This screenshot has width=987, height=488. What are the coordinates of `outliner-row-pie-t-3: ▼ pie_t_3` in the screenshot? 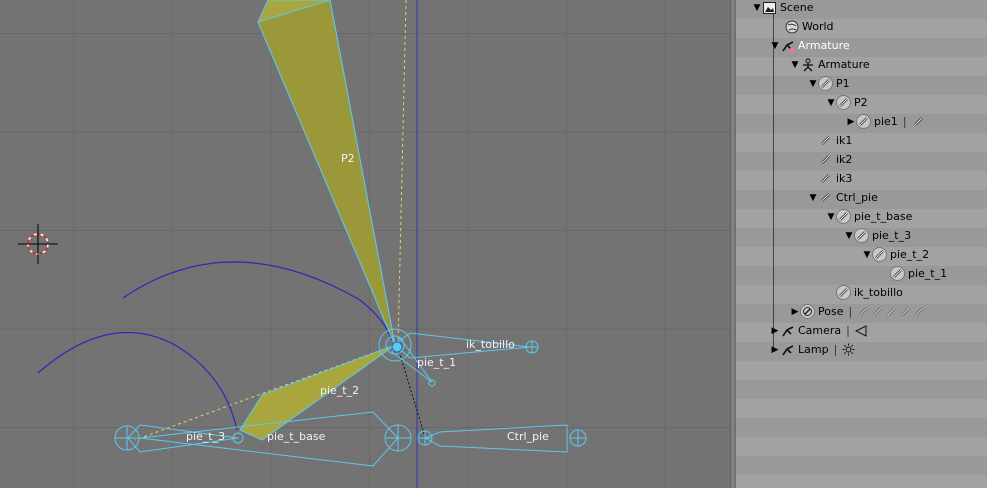 It's located at (877, 235).